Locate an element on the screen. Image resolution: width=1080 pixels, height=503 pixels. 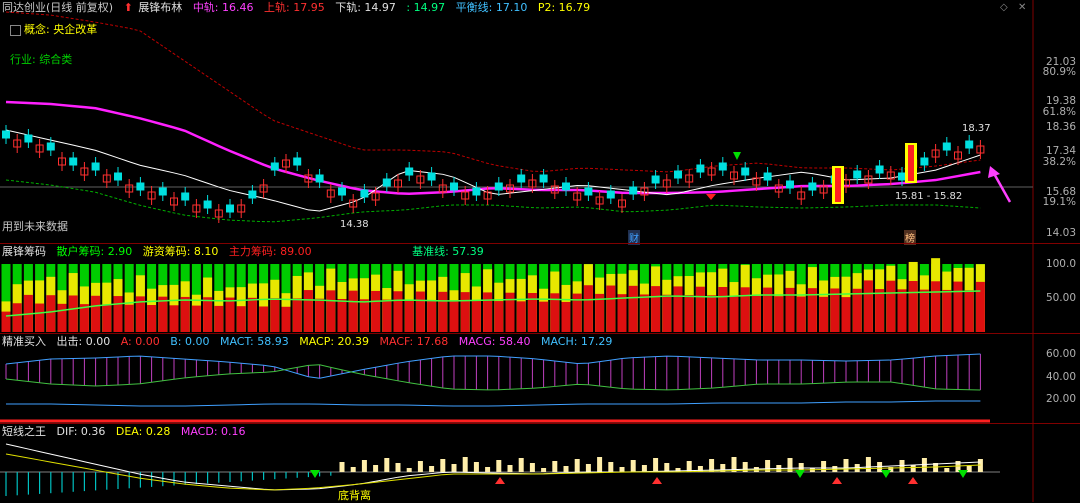
out-value: 出击: 0.00 is located at coordinates (83, 341).